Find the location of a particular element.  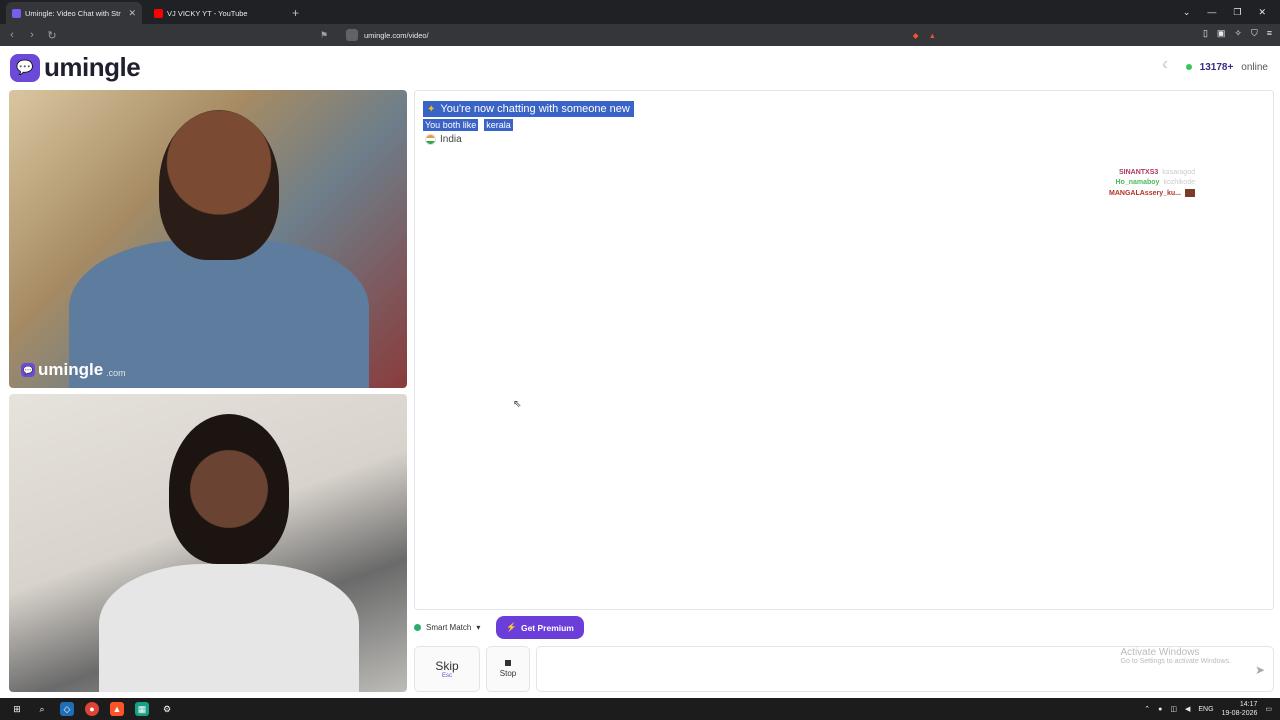

chevron-down-icon: ▾ is located at coordinates (478, 627).